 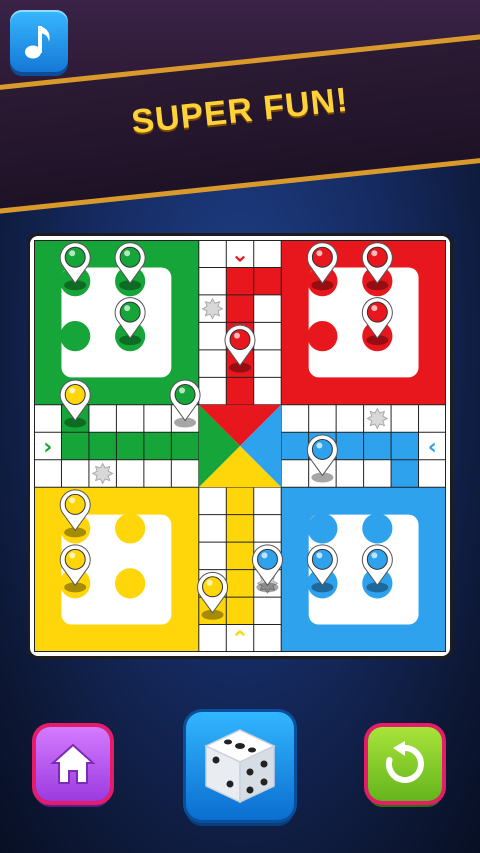 What do you see at coordinates (240, 639) in the screenshot?
I see `direction-arrow-icon: ⌃` at bounding box center [240, 639].